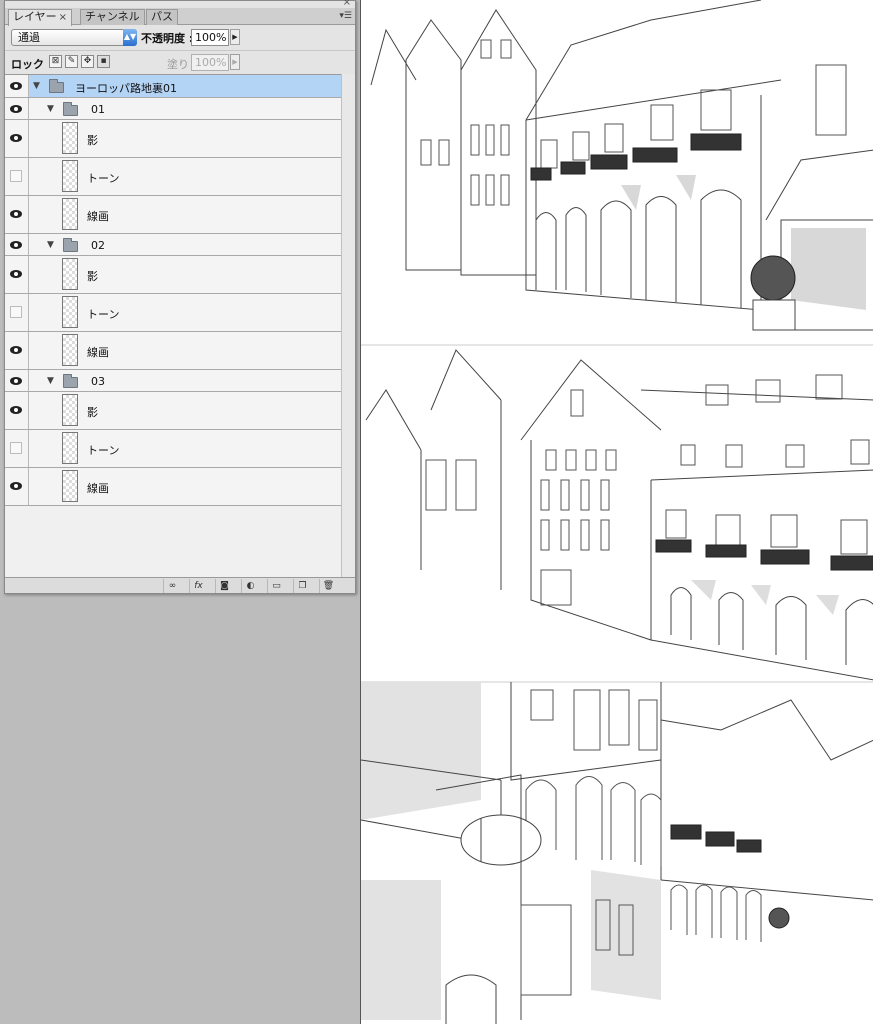 This screenshot has width=873, height=1024. I want to click on close-icon: ×, so click(347, 4).